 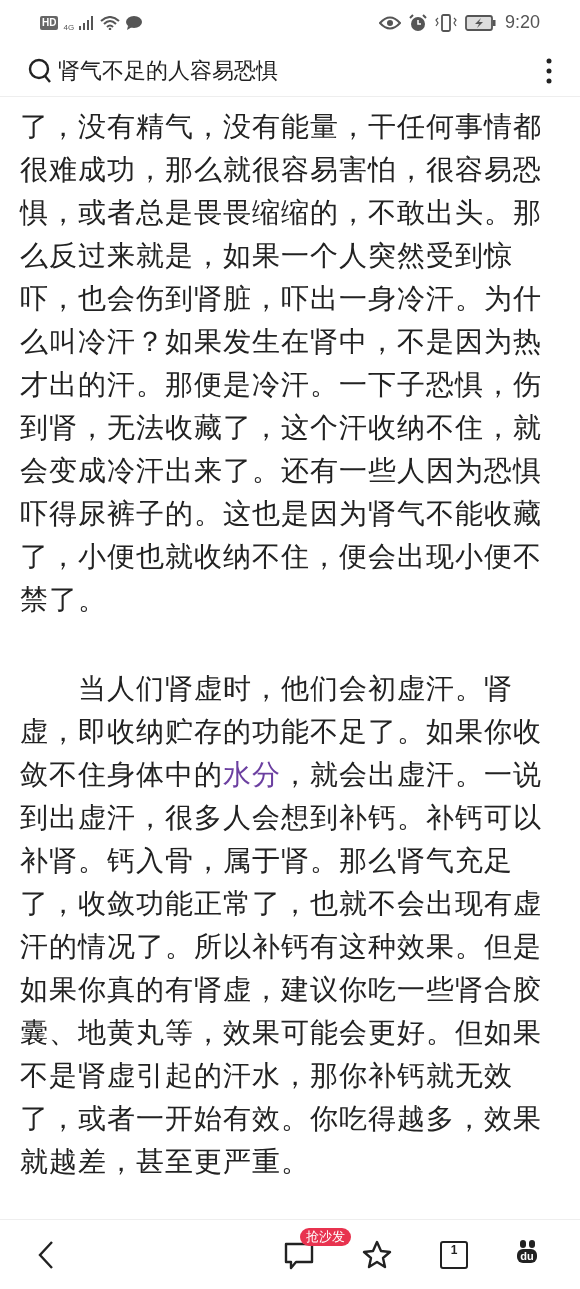 I want to click on star-icon, so click(x=377, y=1254).